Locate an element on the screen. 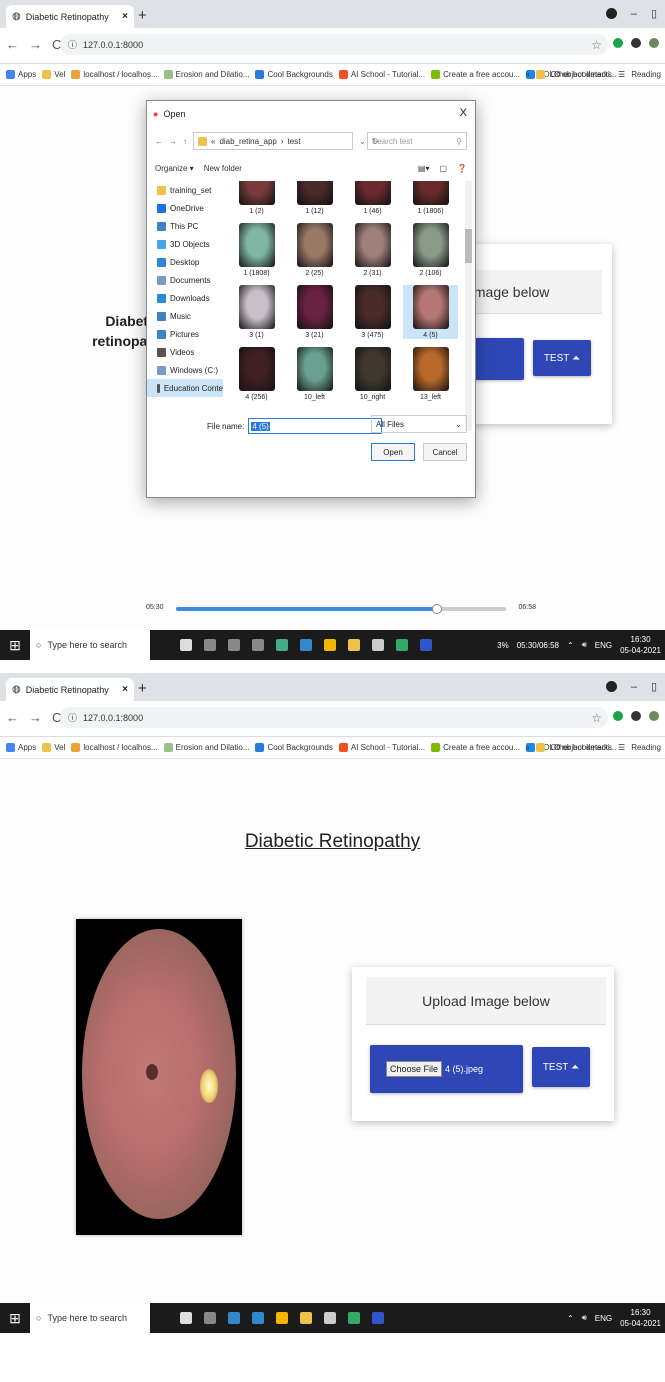 The width and height of the screenshot is (665, 1382). scroll-thumb is located at coordinates (468, 246).